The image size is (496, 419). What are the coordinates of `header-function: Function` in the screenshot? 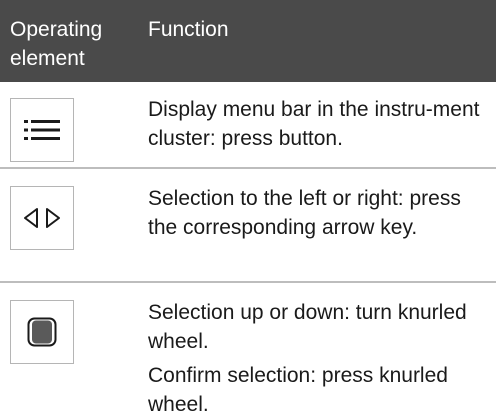 It's located at (188, 48).